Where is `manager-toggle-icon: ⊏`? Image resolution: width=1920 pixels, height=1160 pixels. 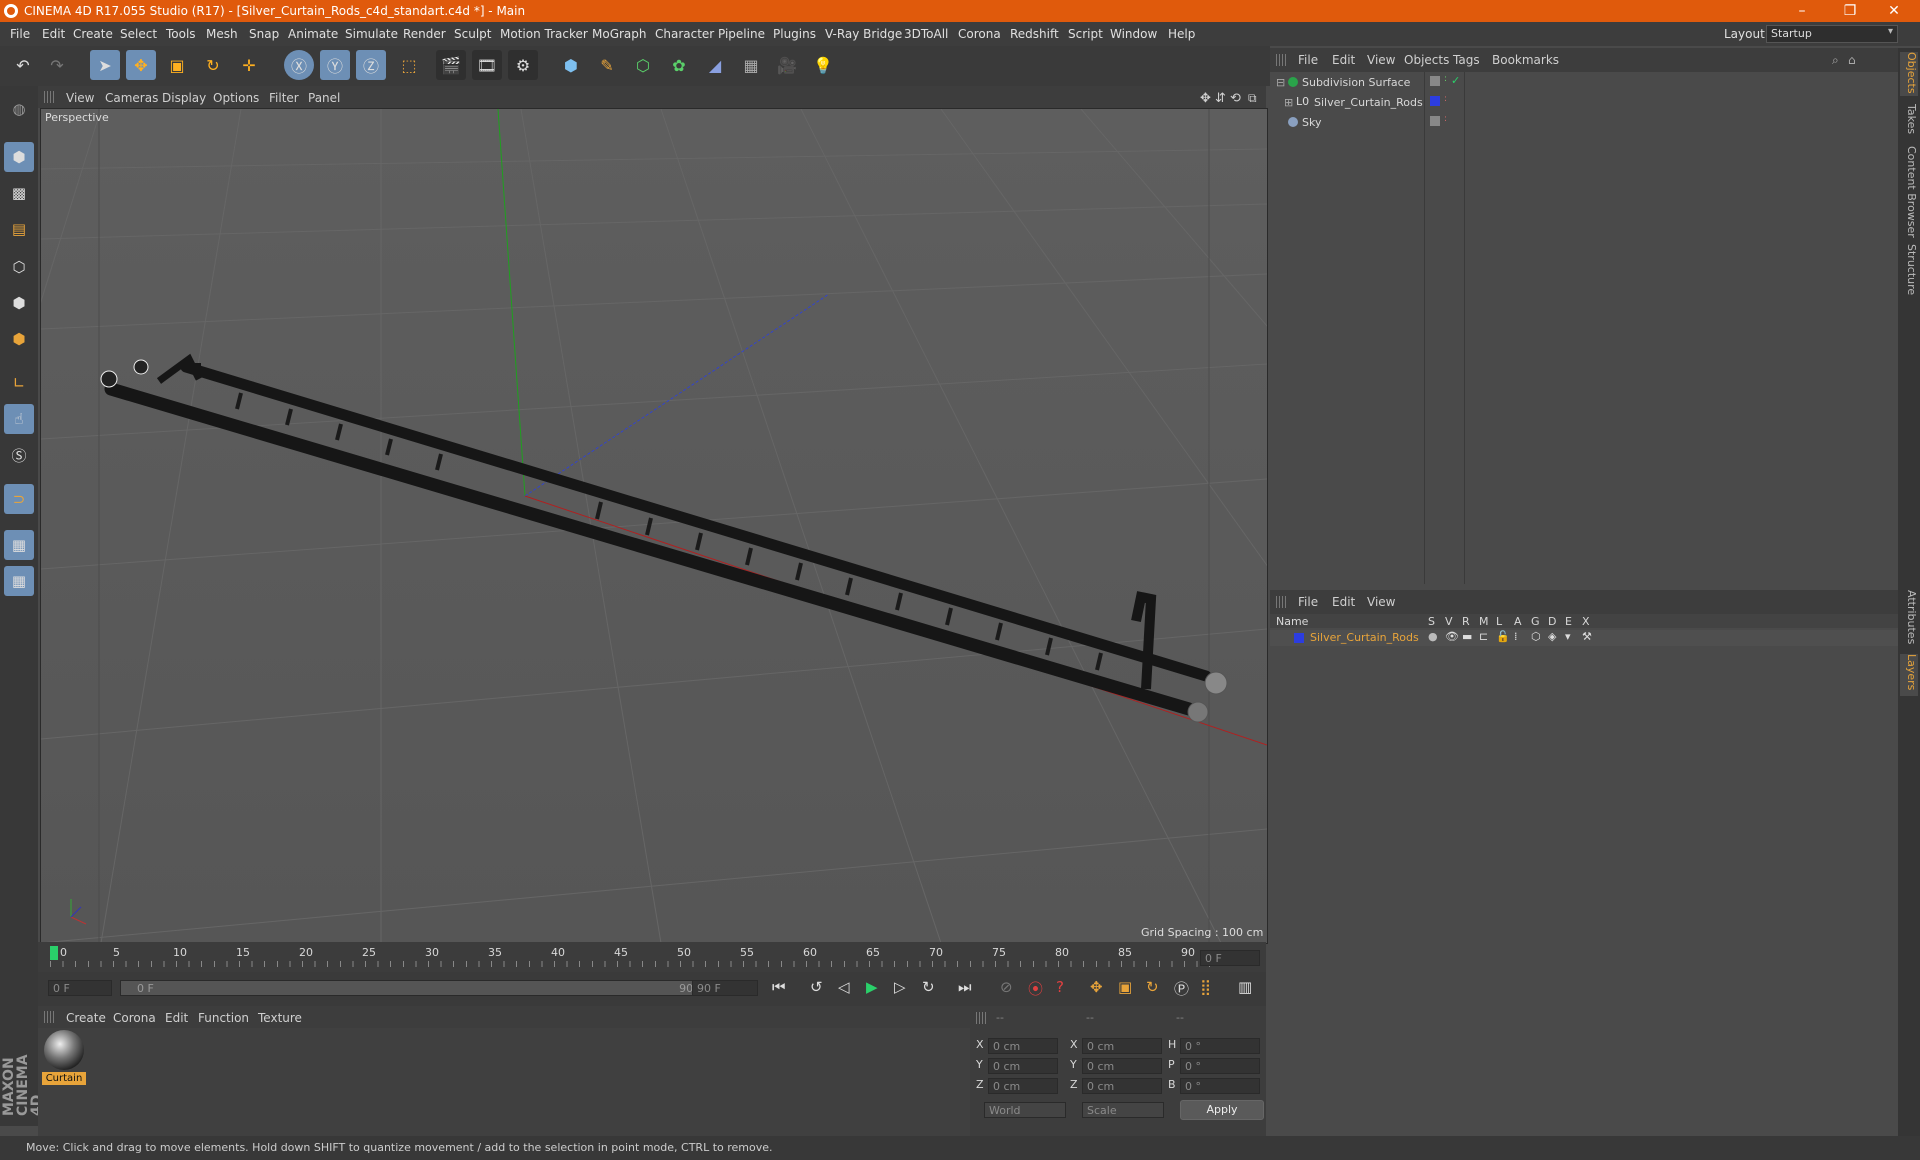
manager-toggle-icon: ⊏ is located at coordinates (1483, 636).